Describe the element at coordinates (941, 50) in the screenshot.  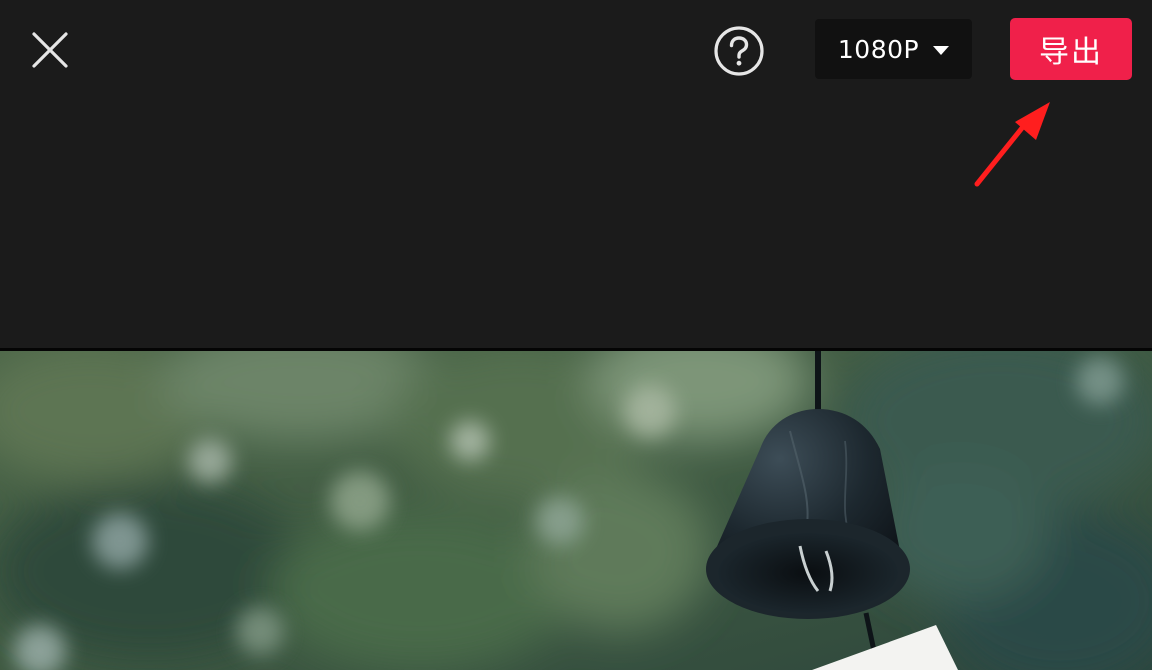
I see `caret-down-icon` at that location.